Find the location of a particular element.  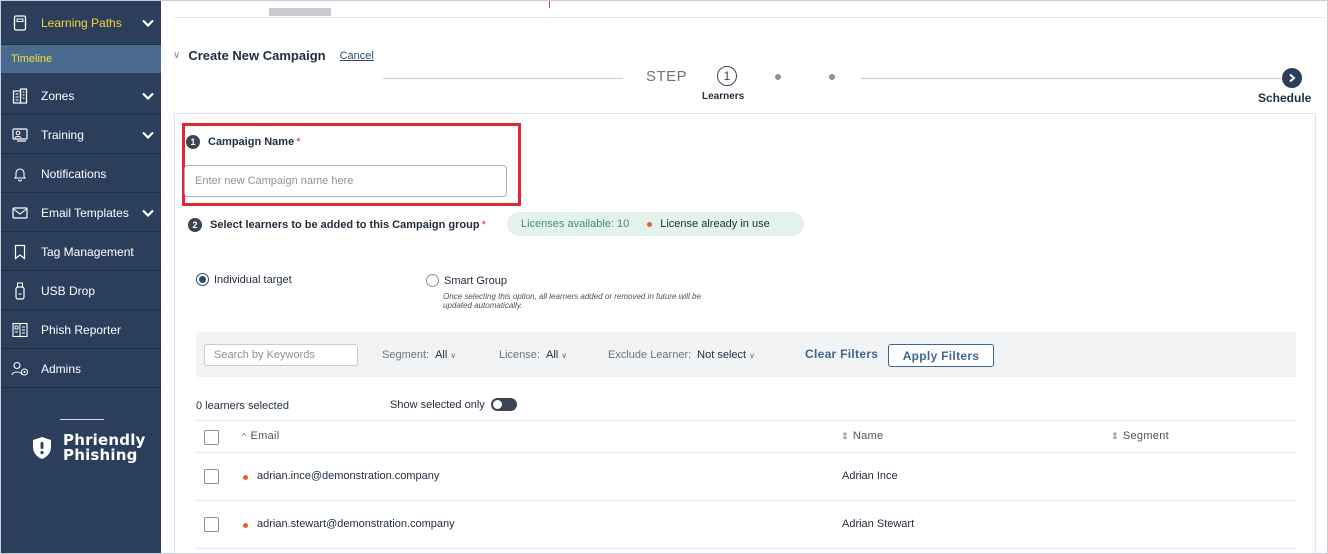

exclude-filter-value: Not select is located at coordinates (722, 355).